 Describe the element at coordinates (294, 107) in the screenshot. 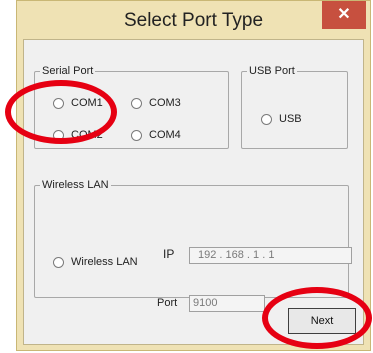

I see `usb-port-group: USB Port` at that location.